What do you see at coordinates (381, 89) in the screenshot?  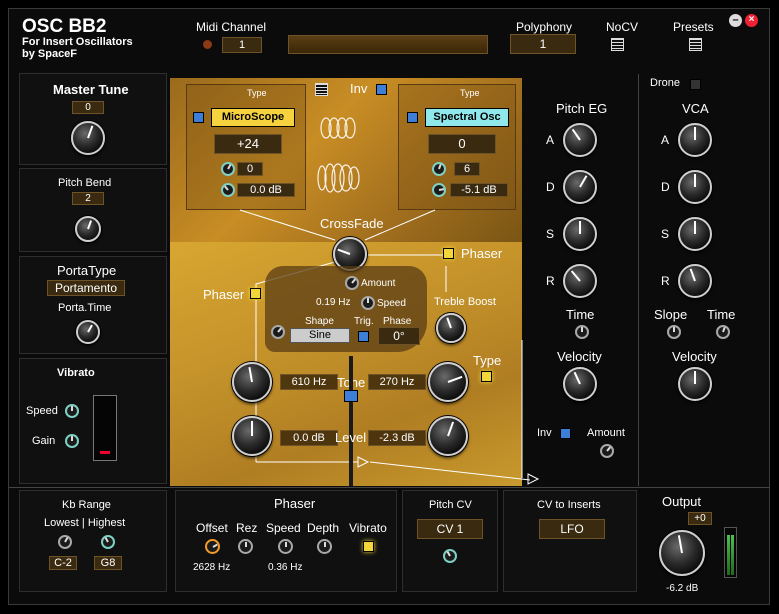 I see `inv-toggle` at bounding box center [381, 89].